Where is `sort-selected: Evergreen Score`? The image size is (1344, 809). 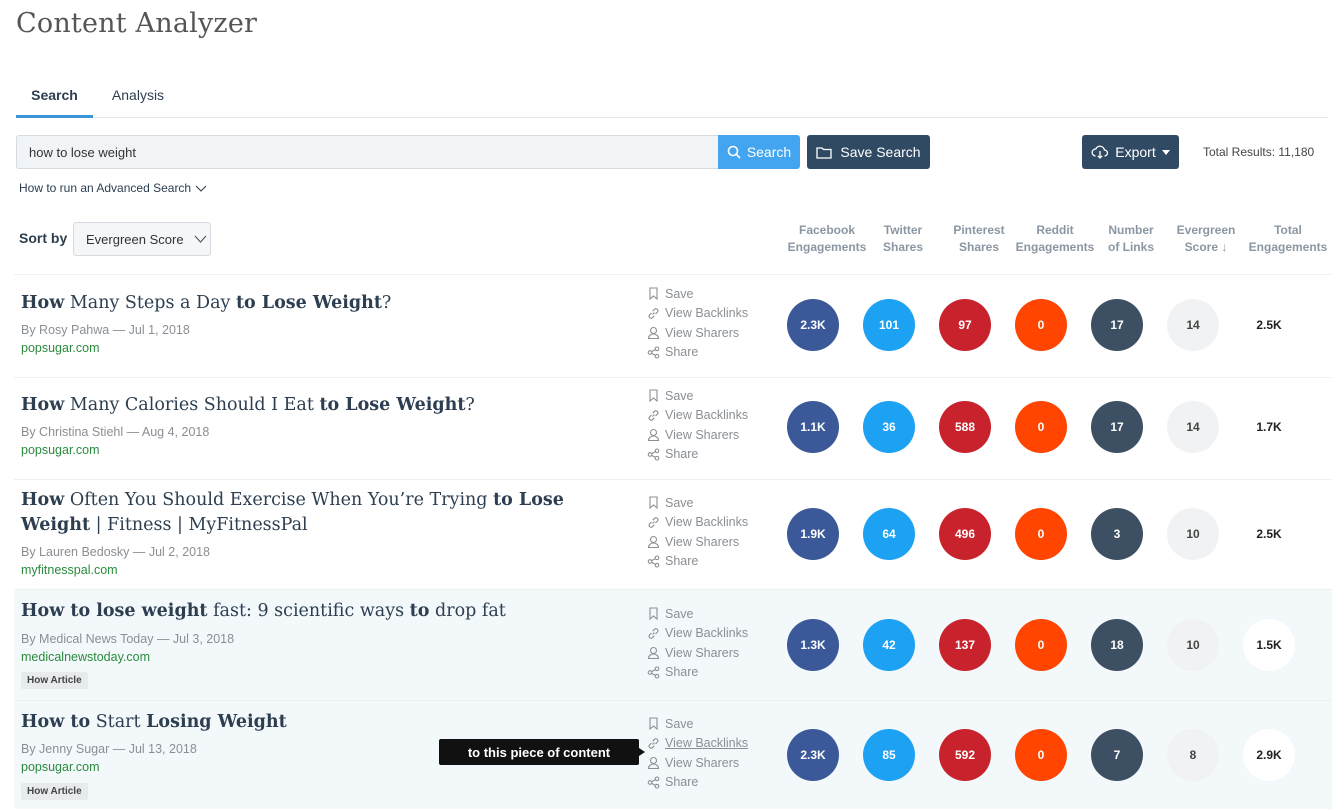 sort-selected: Evergreen Score is located at coordinates (135, 239).